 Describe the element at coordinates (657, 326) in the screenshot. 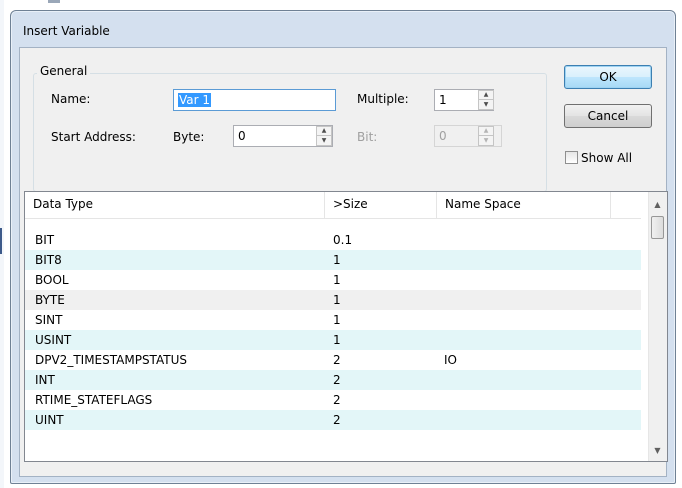

I see `list-vertical-scrollbar: ▲ ▼` at that location.